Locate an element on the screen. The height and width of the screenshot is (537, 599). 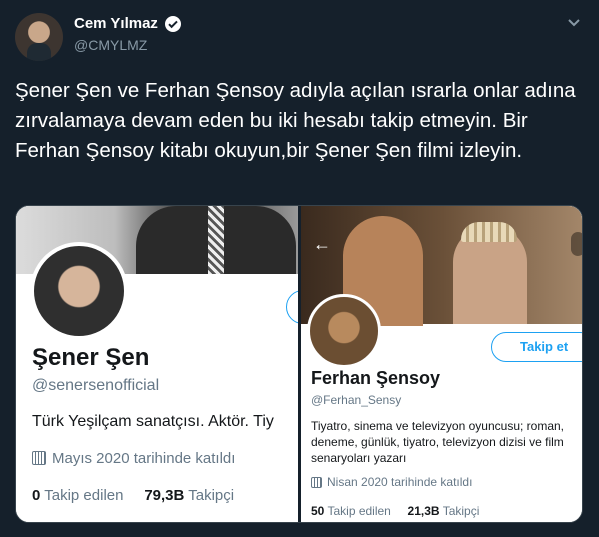
joined-text: Mayıs 2020 tarihinde katıldı is located at coordinates (144, 458).